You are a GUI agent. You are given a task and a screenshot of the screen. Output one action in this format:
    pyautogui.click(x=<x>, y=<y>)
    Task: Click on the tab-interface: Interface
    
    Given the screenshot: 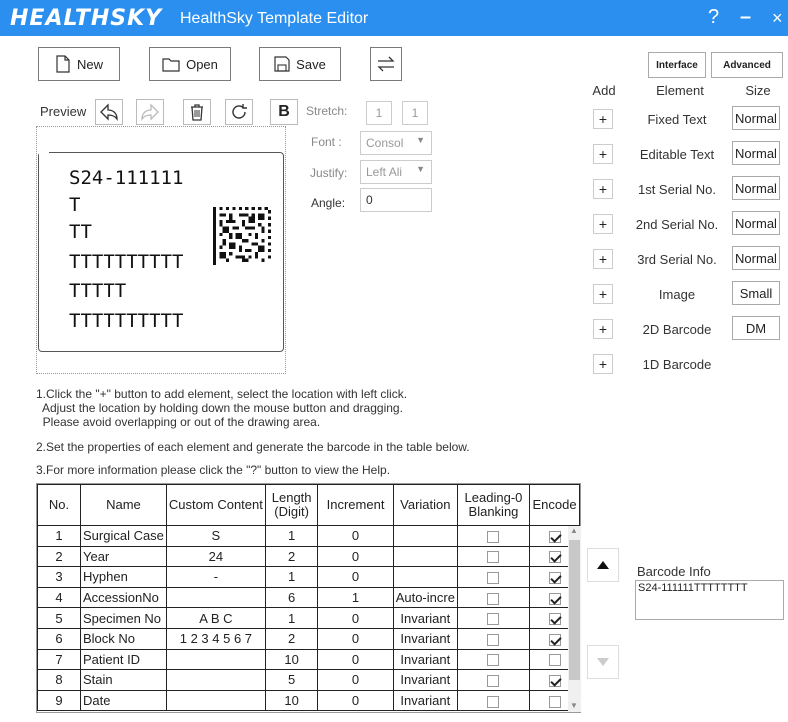 What is the action you would take?
    pyautogui.click(x=677, y=65)
    